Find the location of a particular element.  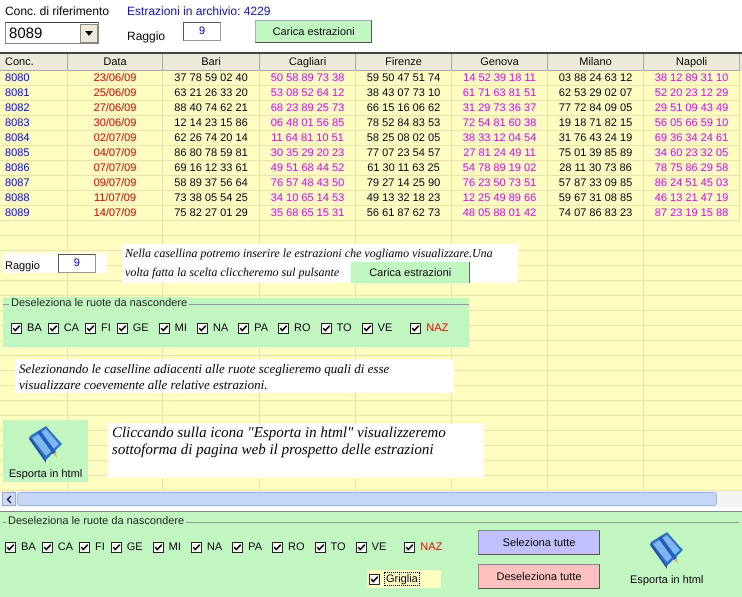

reference-dropdown: 8089 is located at coordinates (52, 33).